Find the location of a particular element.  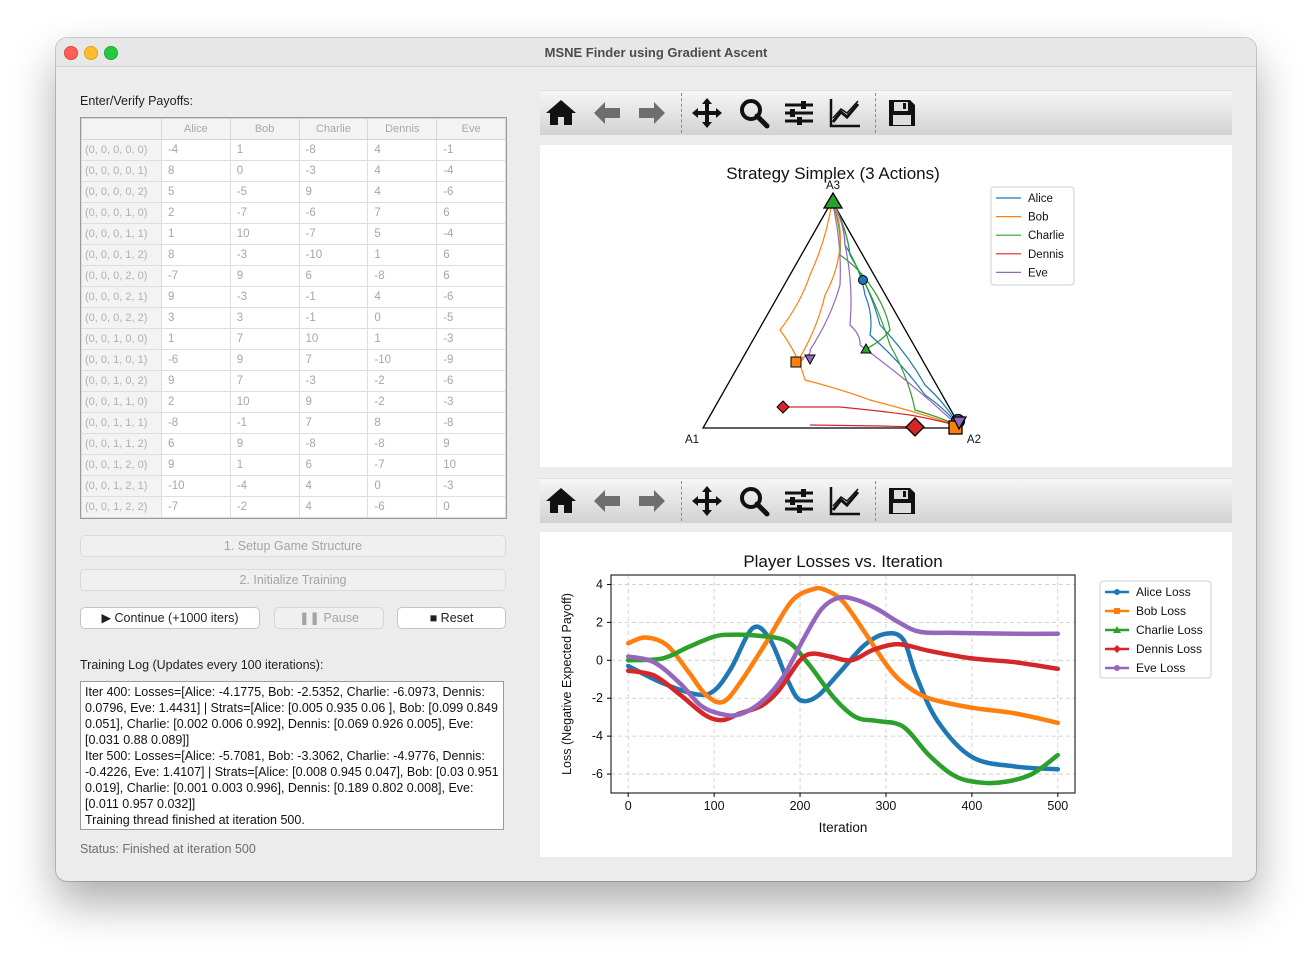

reset-button: ■ Reset is located at coordinates (451, 618).